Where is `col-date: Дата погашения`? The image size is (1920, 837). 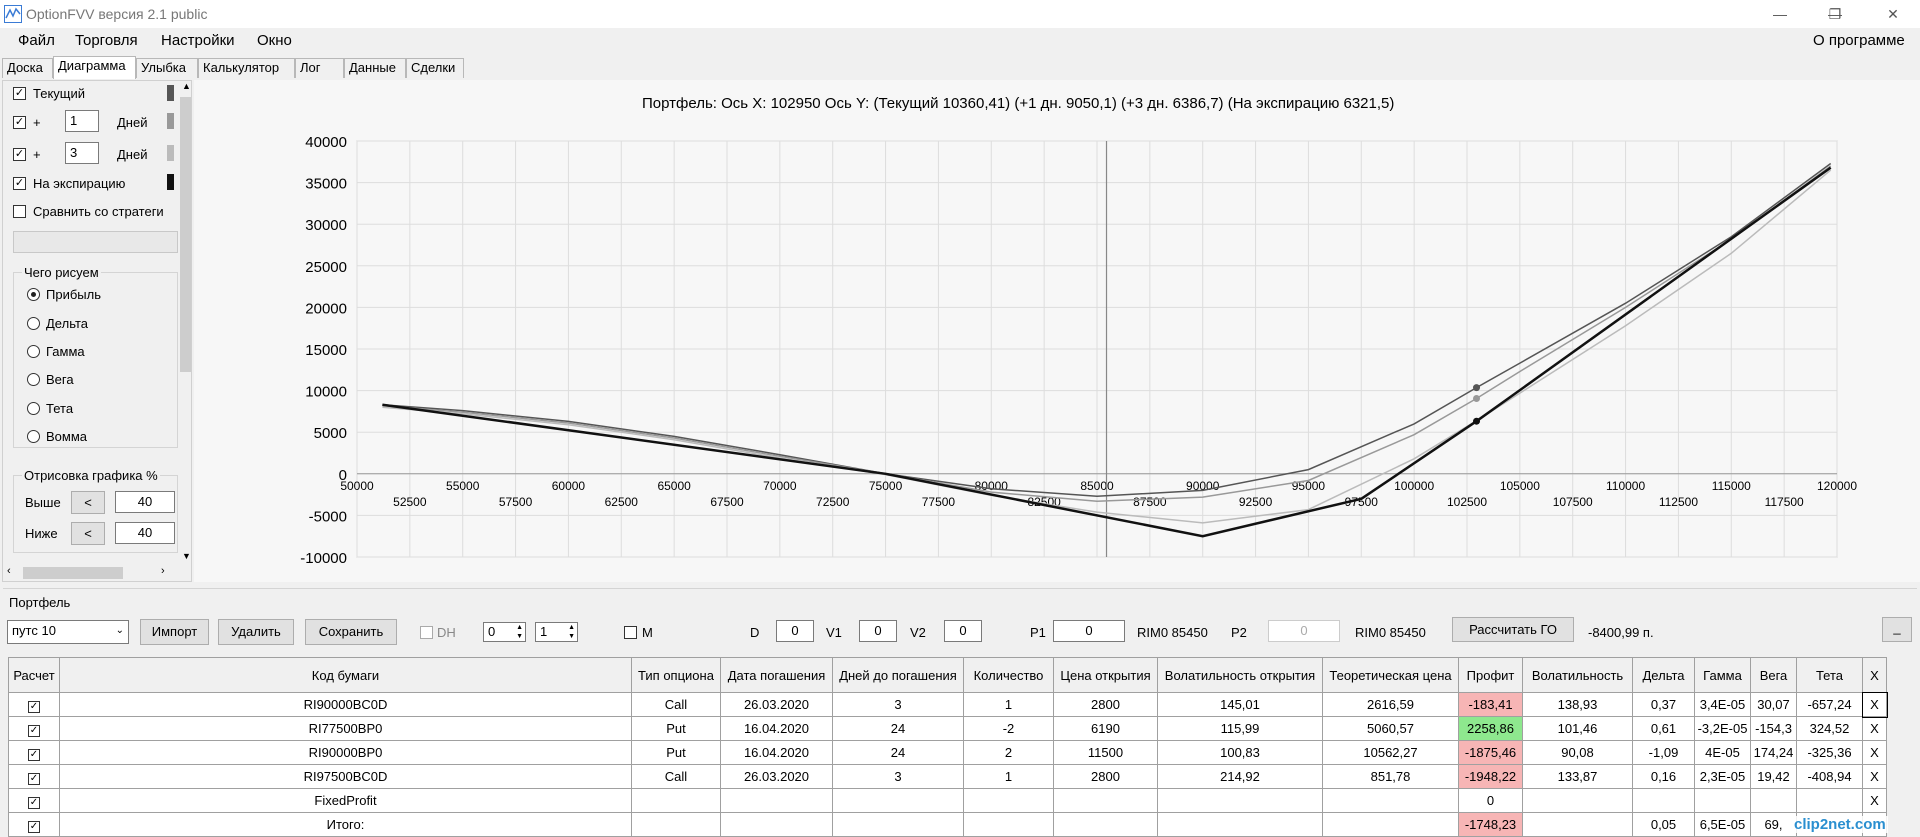
col-date: Дата погашения is located at coordinates (776, 675).